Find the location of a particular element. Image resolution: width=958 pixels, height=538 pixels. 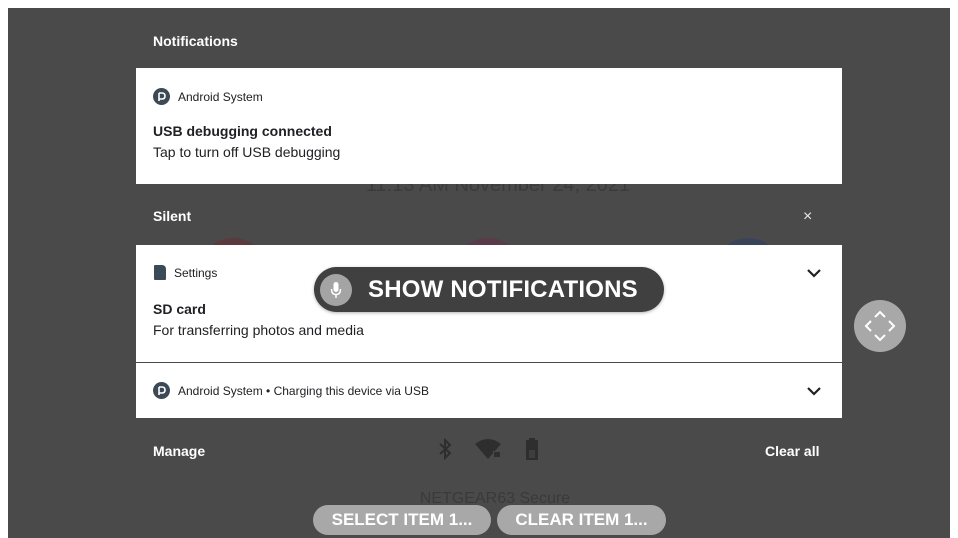

status-icons is located at coordinates (488, 449).